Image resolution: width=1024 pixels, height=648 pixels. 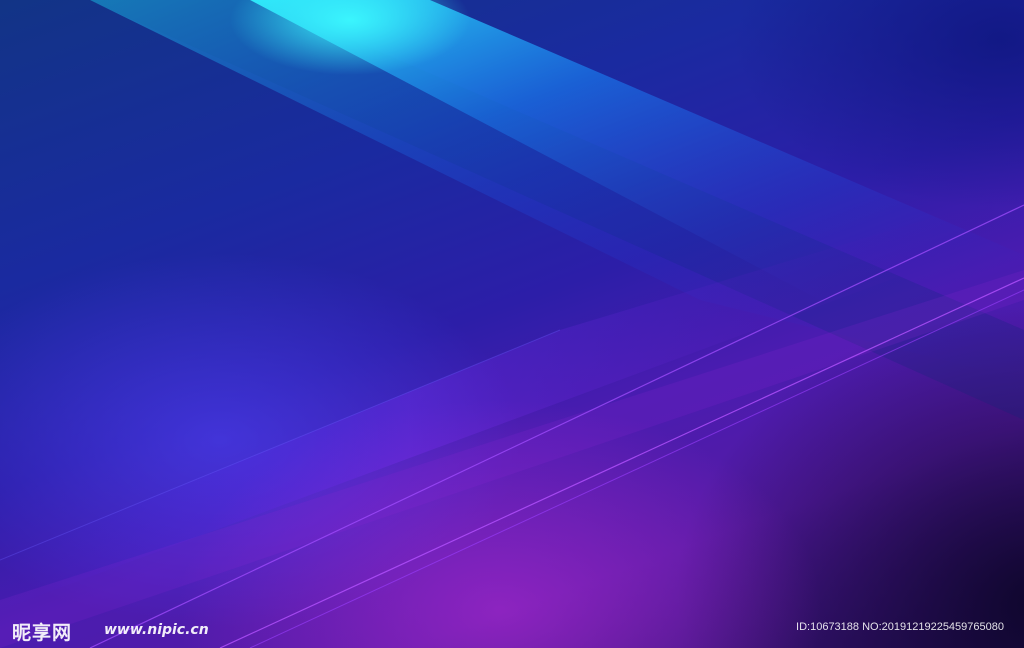 What do you see at coordinates (900, 627) in the screenshot?
I see `watermark-id: ID:10673188 NO:20191219225459765080` at bounding box center [900, 627].